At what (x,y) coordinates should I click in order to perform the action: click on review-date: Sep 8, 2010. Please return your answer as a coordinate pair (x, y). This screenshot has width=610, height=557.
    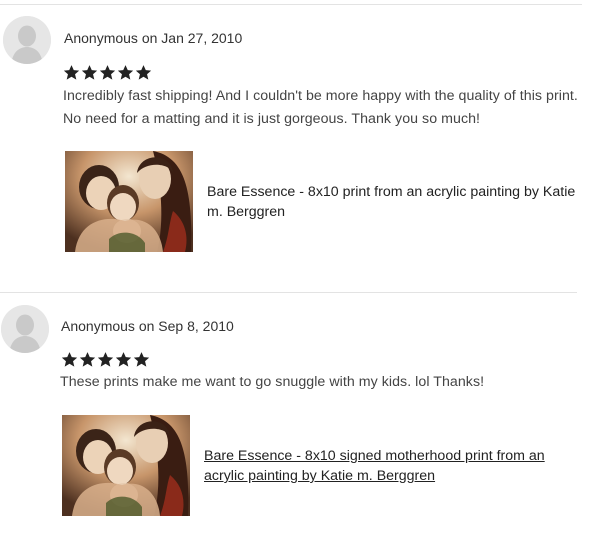
    Looking at the image, I should click on (196, 326).